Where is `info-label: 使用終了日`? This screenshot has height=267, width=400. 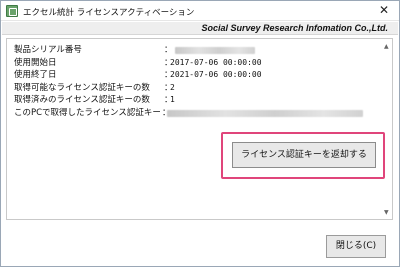
info-label: 使用終了日 is located at coordinates (35, 75).